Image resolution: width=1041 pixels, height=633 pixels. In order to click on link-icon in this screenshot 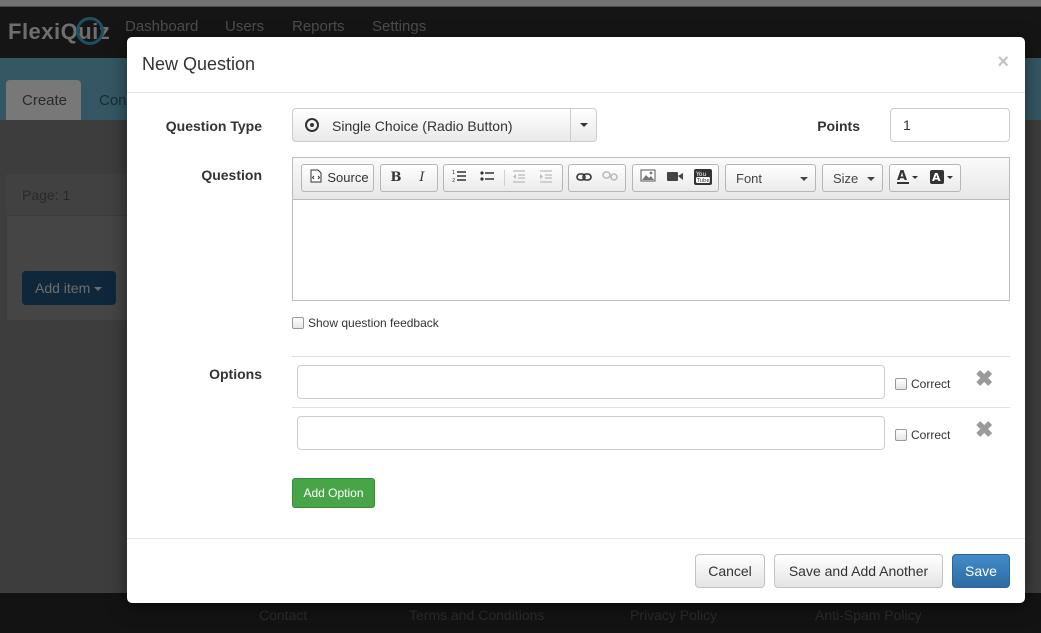, I will do `click(584, 178)`.